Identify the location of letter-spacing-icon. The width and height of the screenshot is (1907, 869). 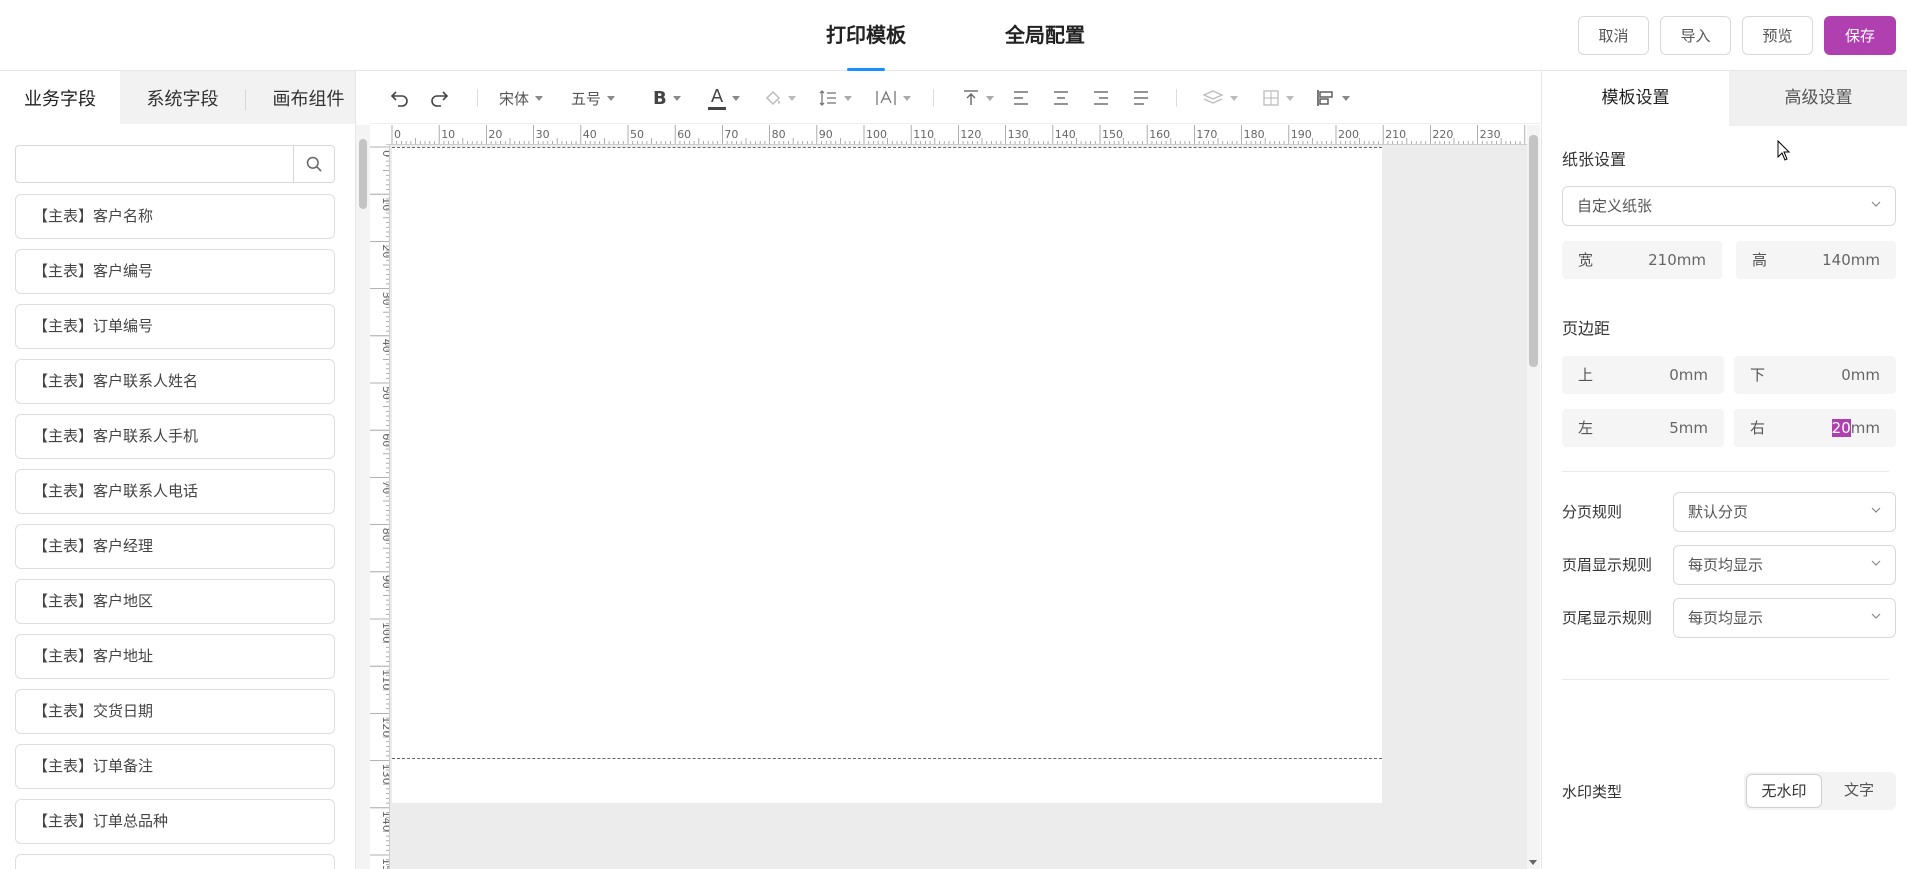
(886, 97).